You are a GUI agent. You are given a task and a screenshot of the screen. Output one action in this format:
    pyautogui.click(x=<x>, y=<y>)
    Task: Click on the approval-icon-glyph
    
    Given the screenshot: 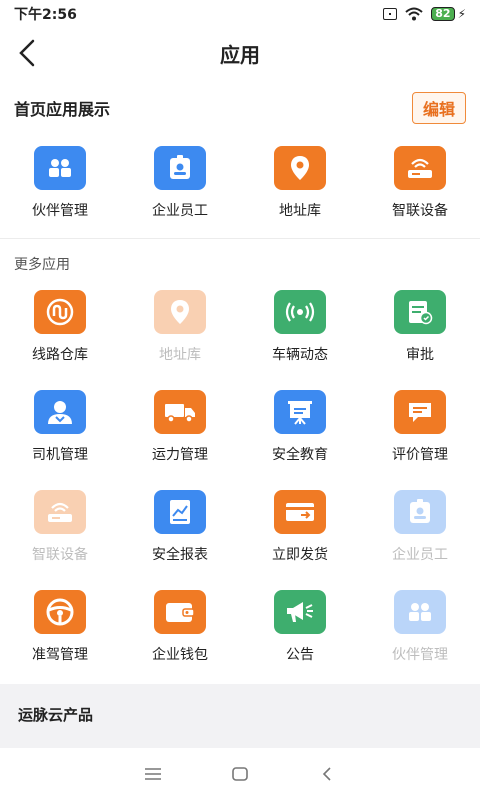 What is the action you would take?
    pyautogui.click(x=421, y=313)
    